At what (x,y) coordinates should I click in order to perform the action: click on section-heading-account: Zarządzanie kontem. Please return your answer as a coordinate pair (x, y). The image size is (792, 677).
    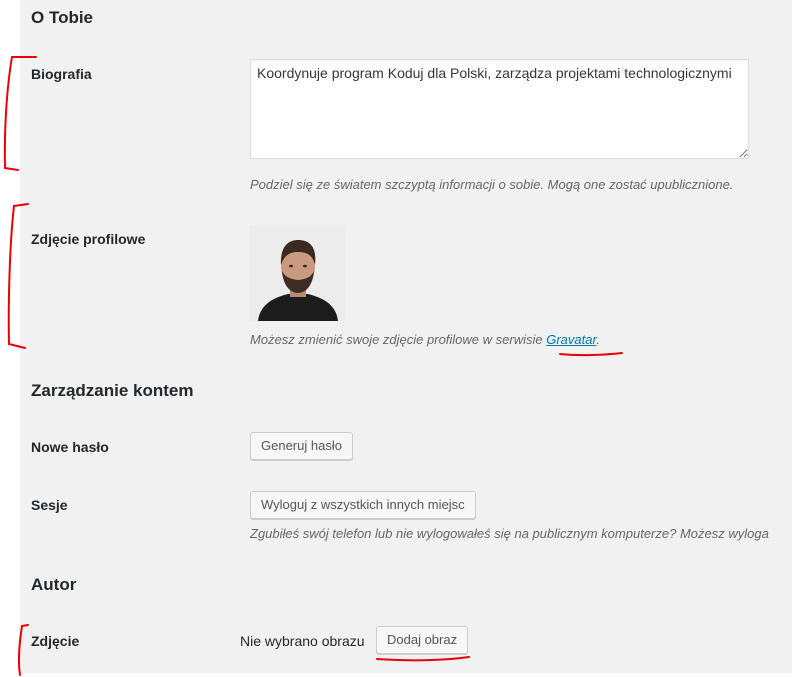
    Looking at the image, I should click on (112, 390).